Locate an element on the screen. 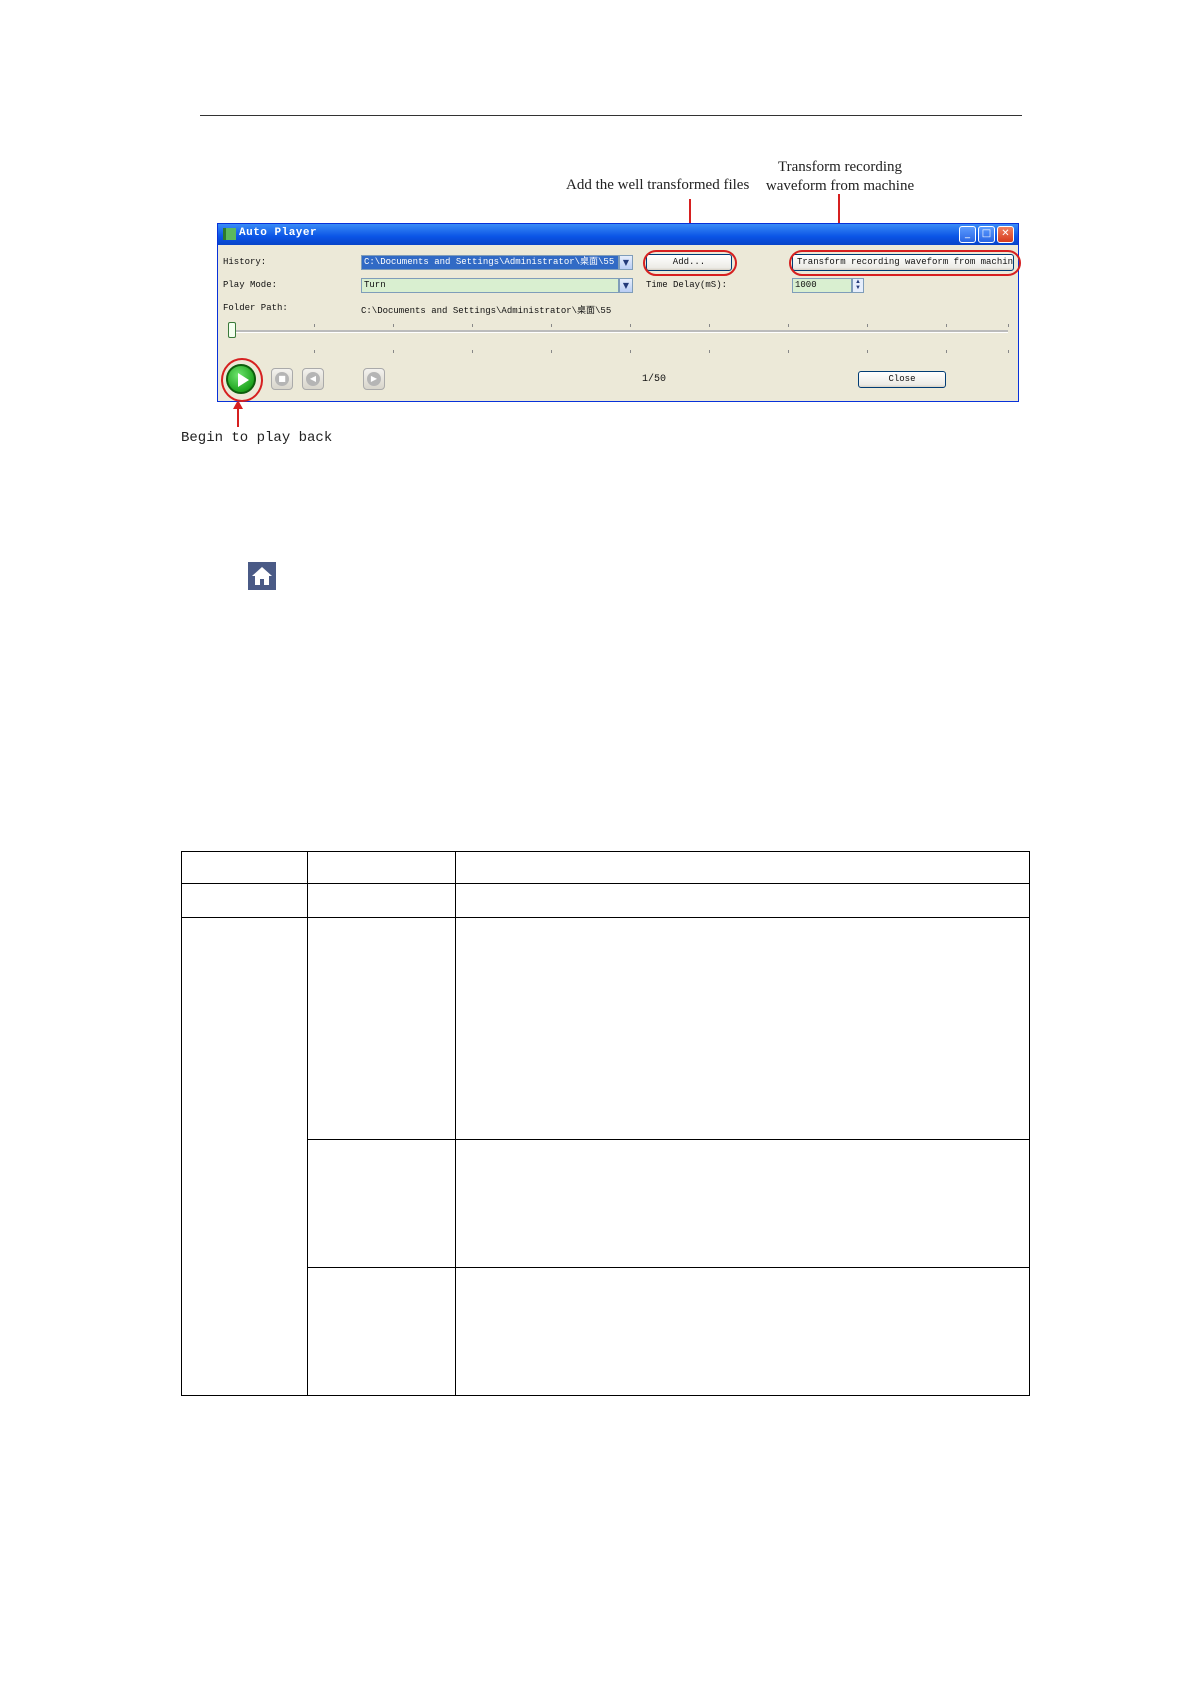 The height and width of the screenshot is (1684, 1190). slider-track is located at coordinates (618, 331).